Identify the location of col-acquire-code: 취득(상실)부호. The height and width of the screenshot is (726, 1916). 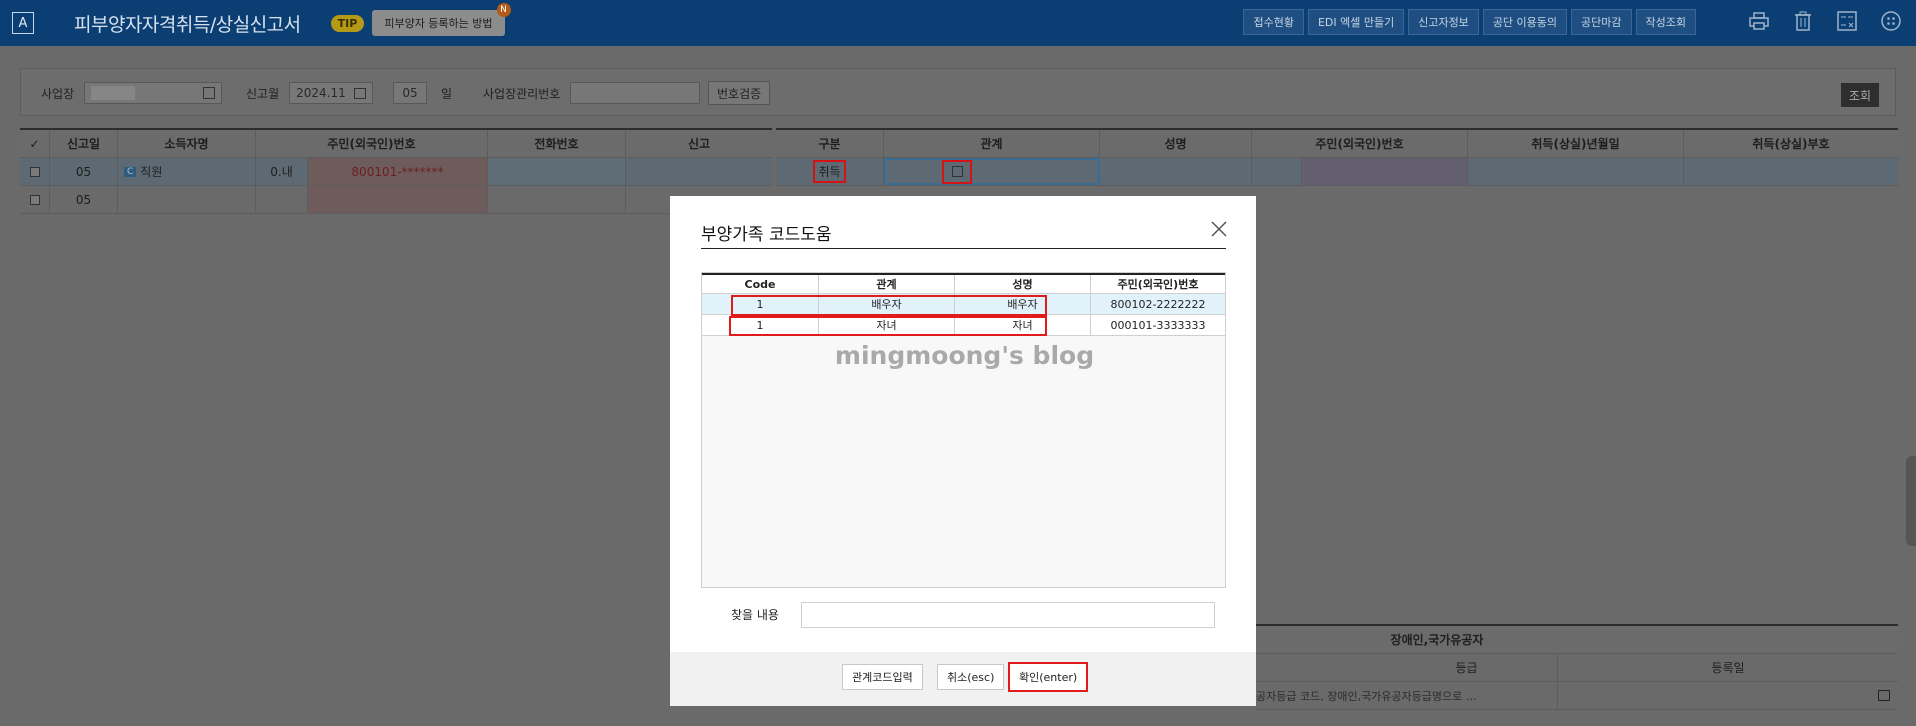
(1791, 143).